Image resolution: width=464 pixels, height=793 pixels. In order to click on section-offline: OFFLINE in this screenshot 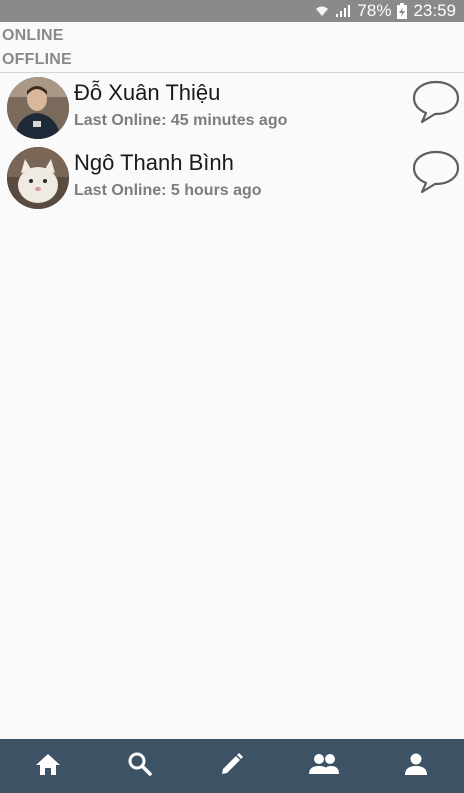, I will do `click(37, 60)`.